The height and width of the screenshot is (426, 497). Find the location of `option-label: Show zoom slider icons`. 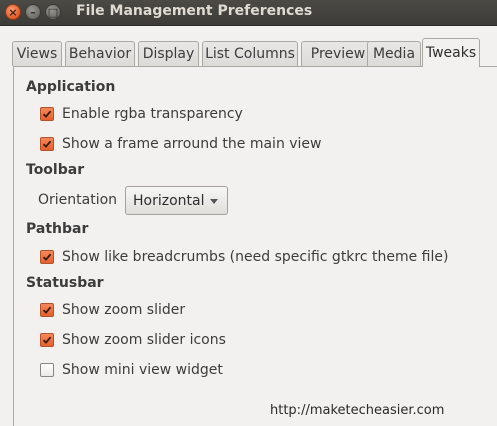

option-label: Show zoom slider icons is located at coordinates (144, 340).